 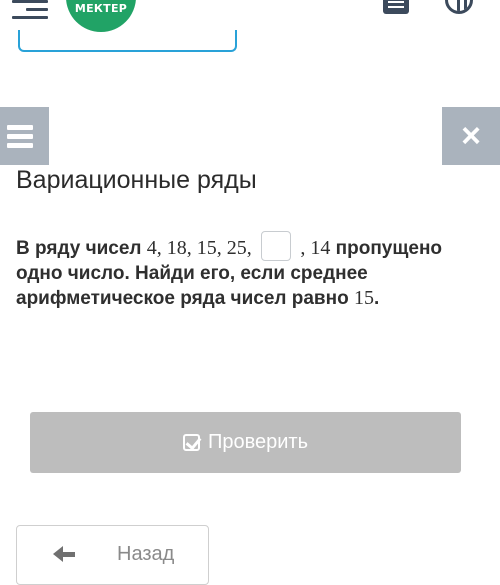 I want to click on menu-pill, so click(x=127, y=41).